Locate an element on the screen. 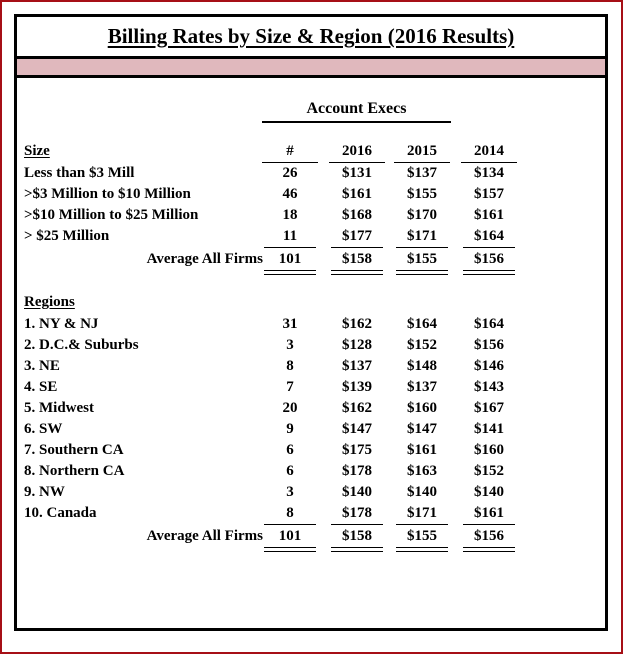  cell-count: 20 is located at coordinates (290, 408).